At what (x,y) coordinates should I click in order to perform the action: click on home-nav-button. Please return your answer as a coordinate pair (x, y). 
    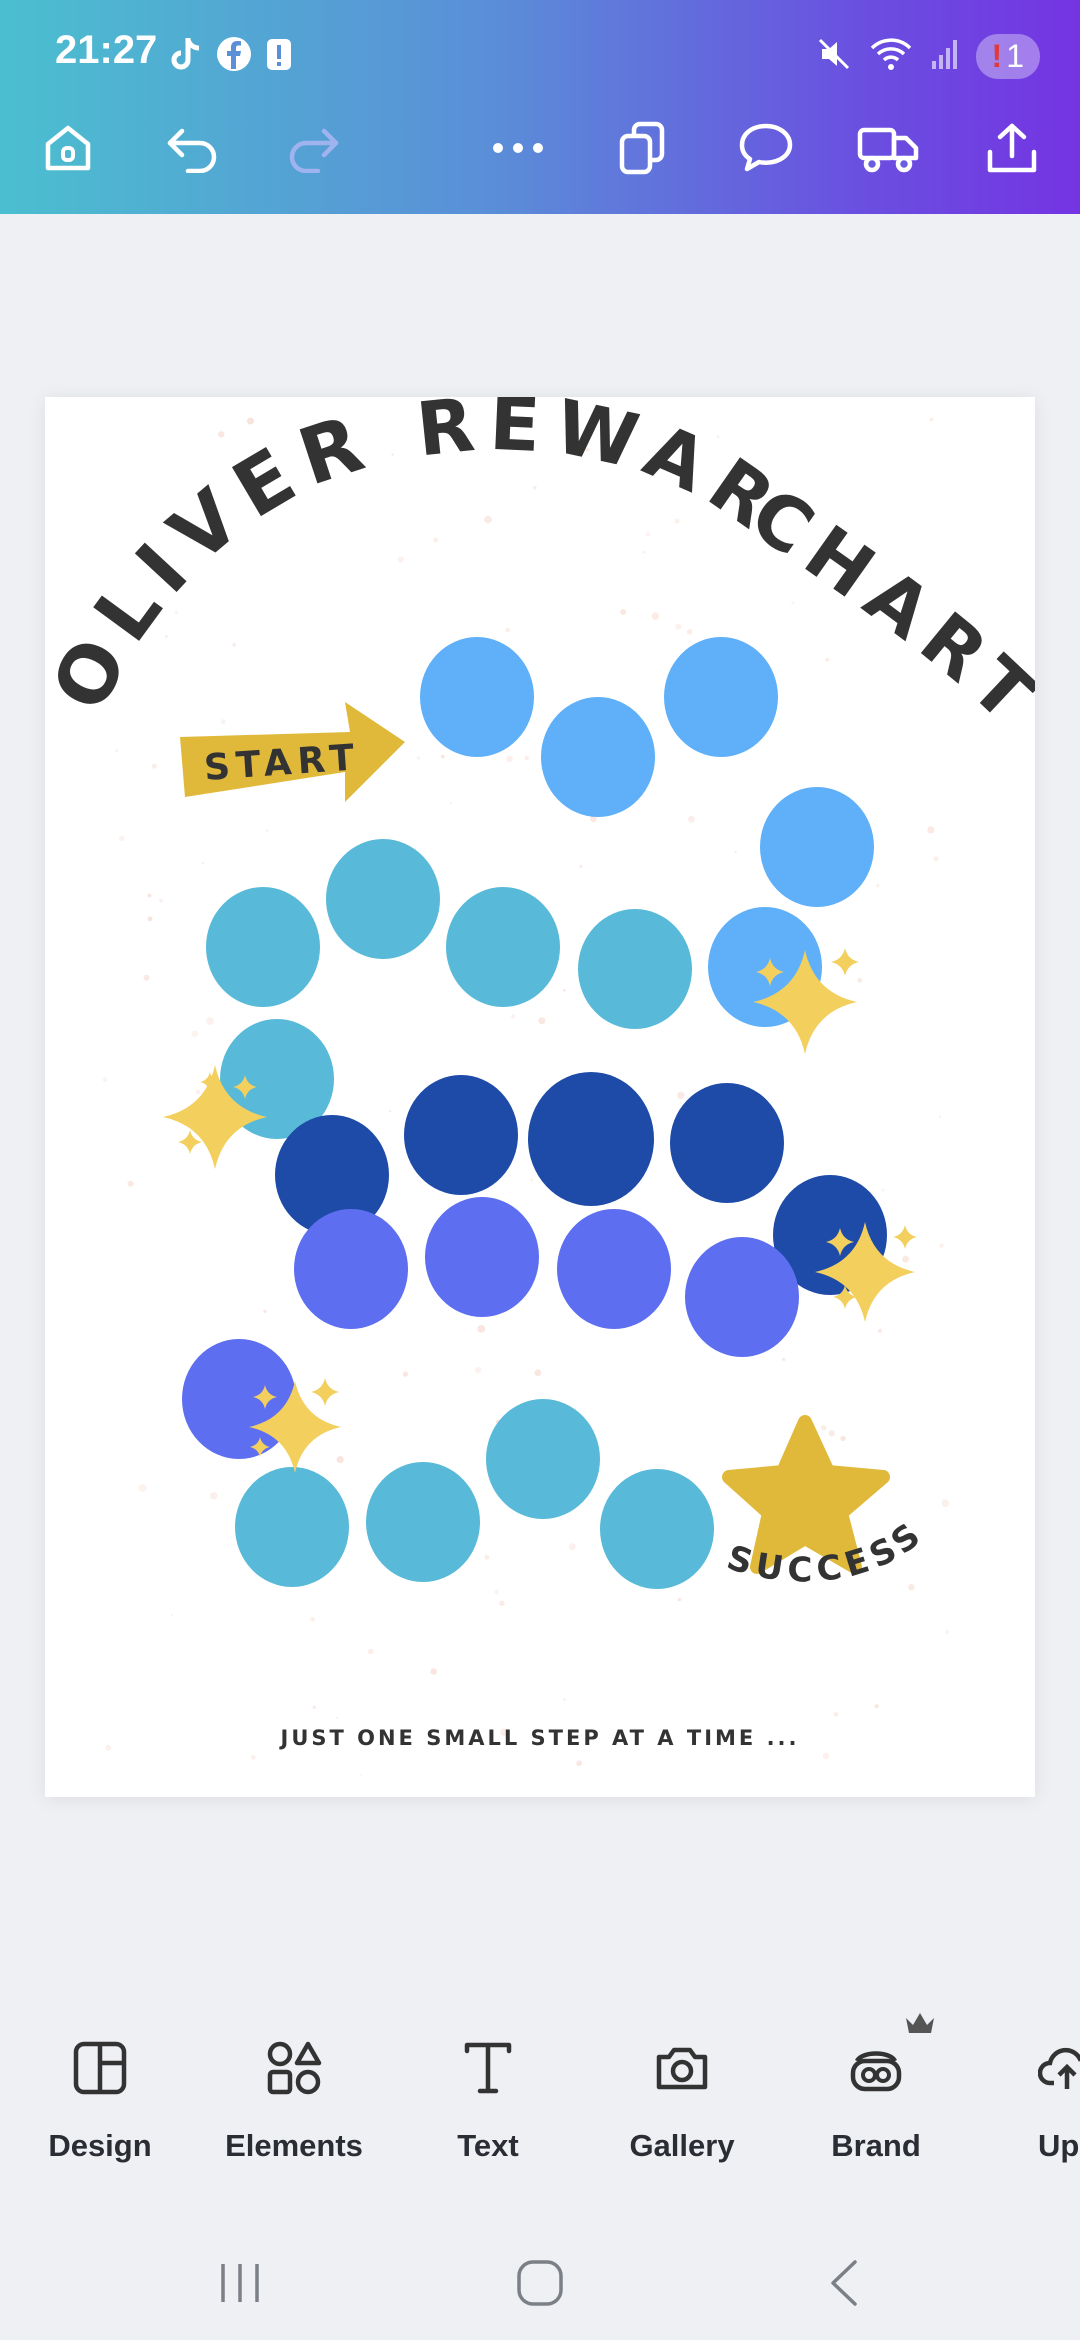
    Looking at the image, I should click on (540, 2285).